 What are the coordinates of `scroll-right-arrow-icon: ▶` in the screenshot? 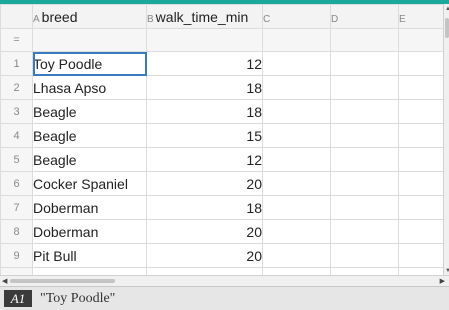 It's located at (442, 281).